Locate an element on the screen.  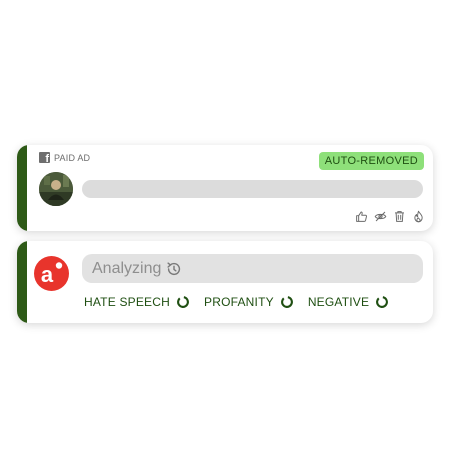
facebook-icon: f is located at coordinates (44, 157).